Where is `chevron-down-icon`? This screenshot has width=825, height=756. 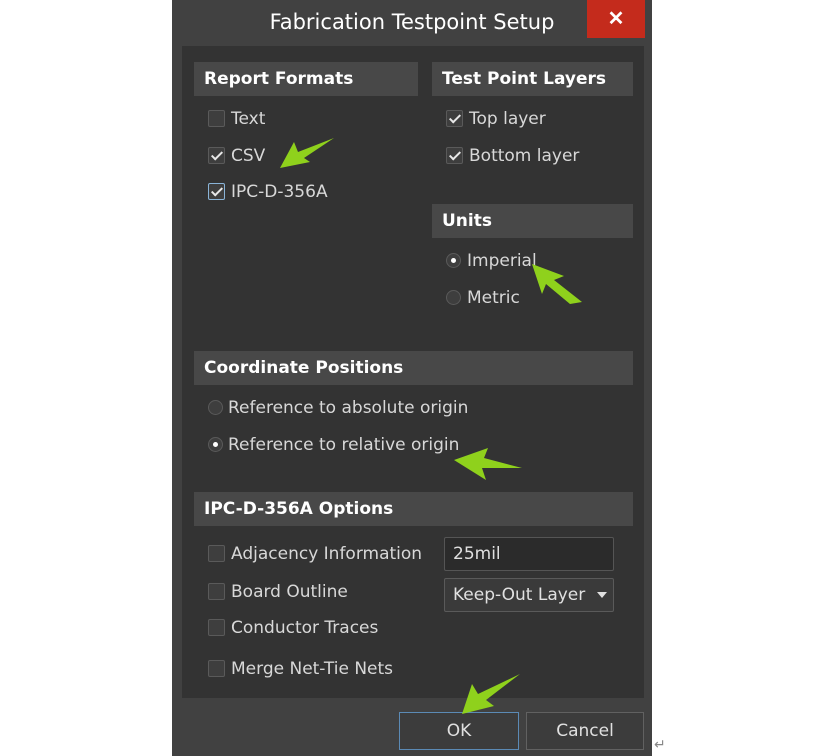
chevron-down-icon is located at coordinates (602, 595).